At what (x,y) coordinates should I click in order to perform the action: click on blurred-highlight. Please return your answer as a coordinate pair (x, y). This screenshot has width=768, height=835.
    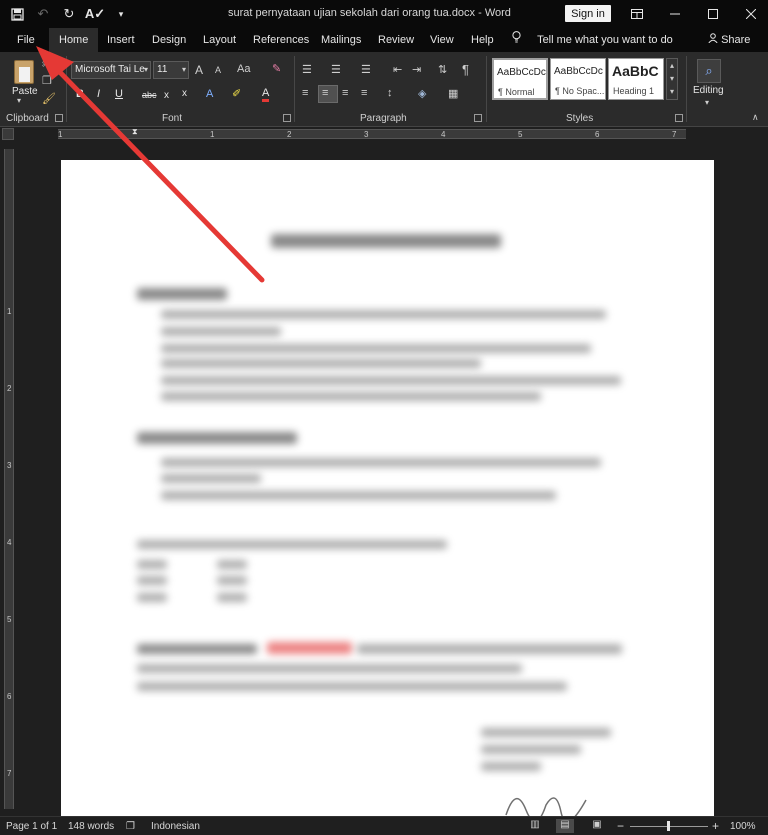
    Looking at the image, I should click on (309, 648).